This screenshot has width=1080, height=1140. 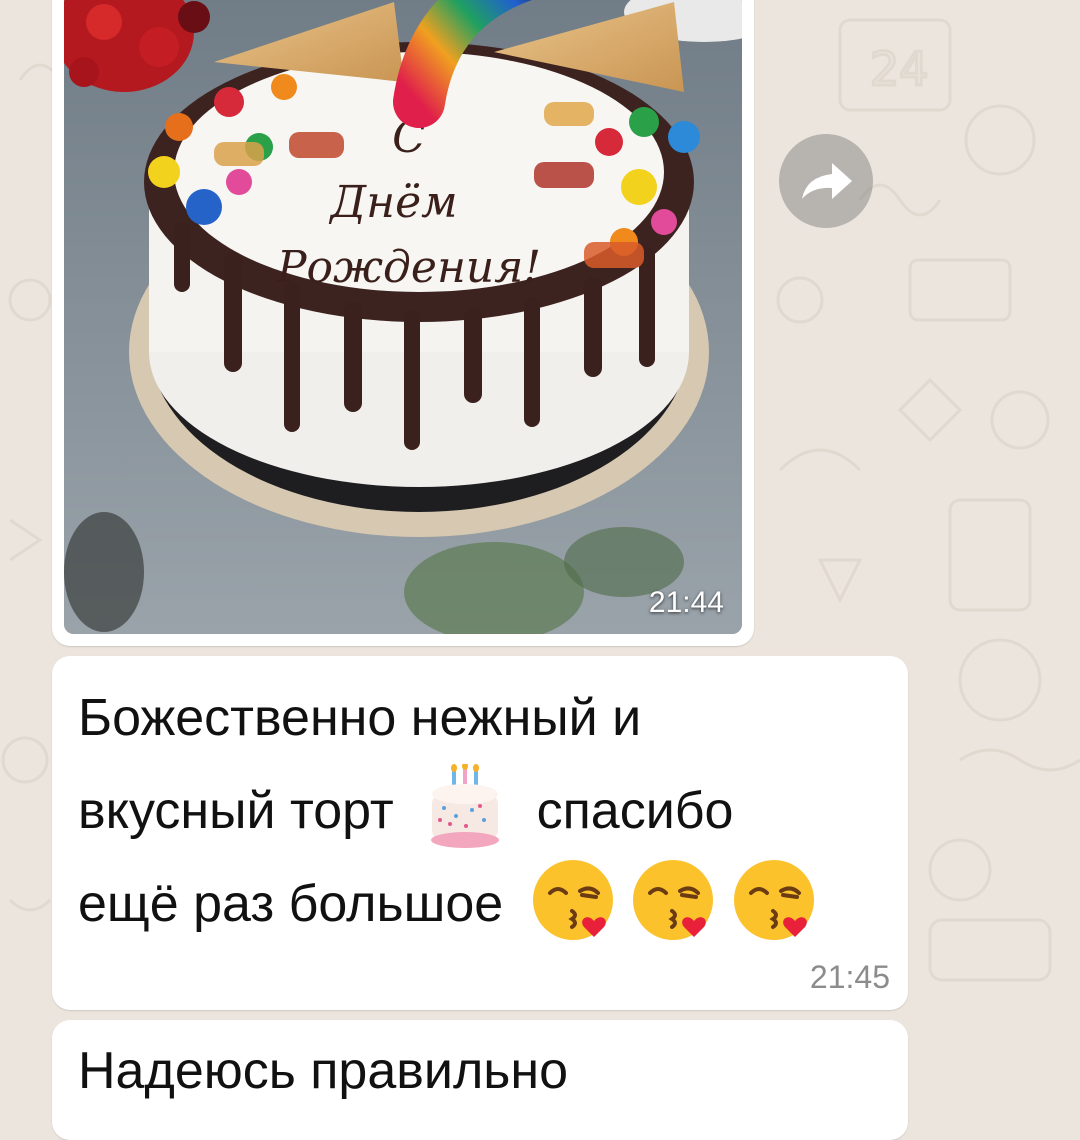 I want to click on message-line-2-text: вкусный торт, so click(x=236, y=811).